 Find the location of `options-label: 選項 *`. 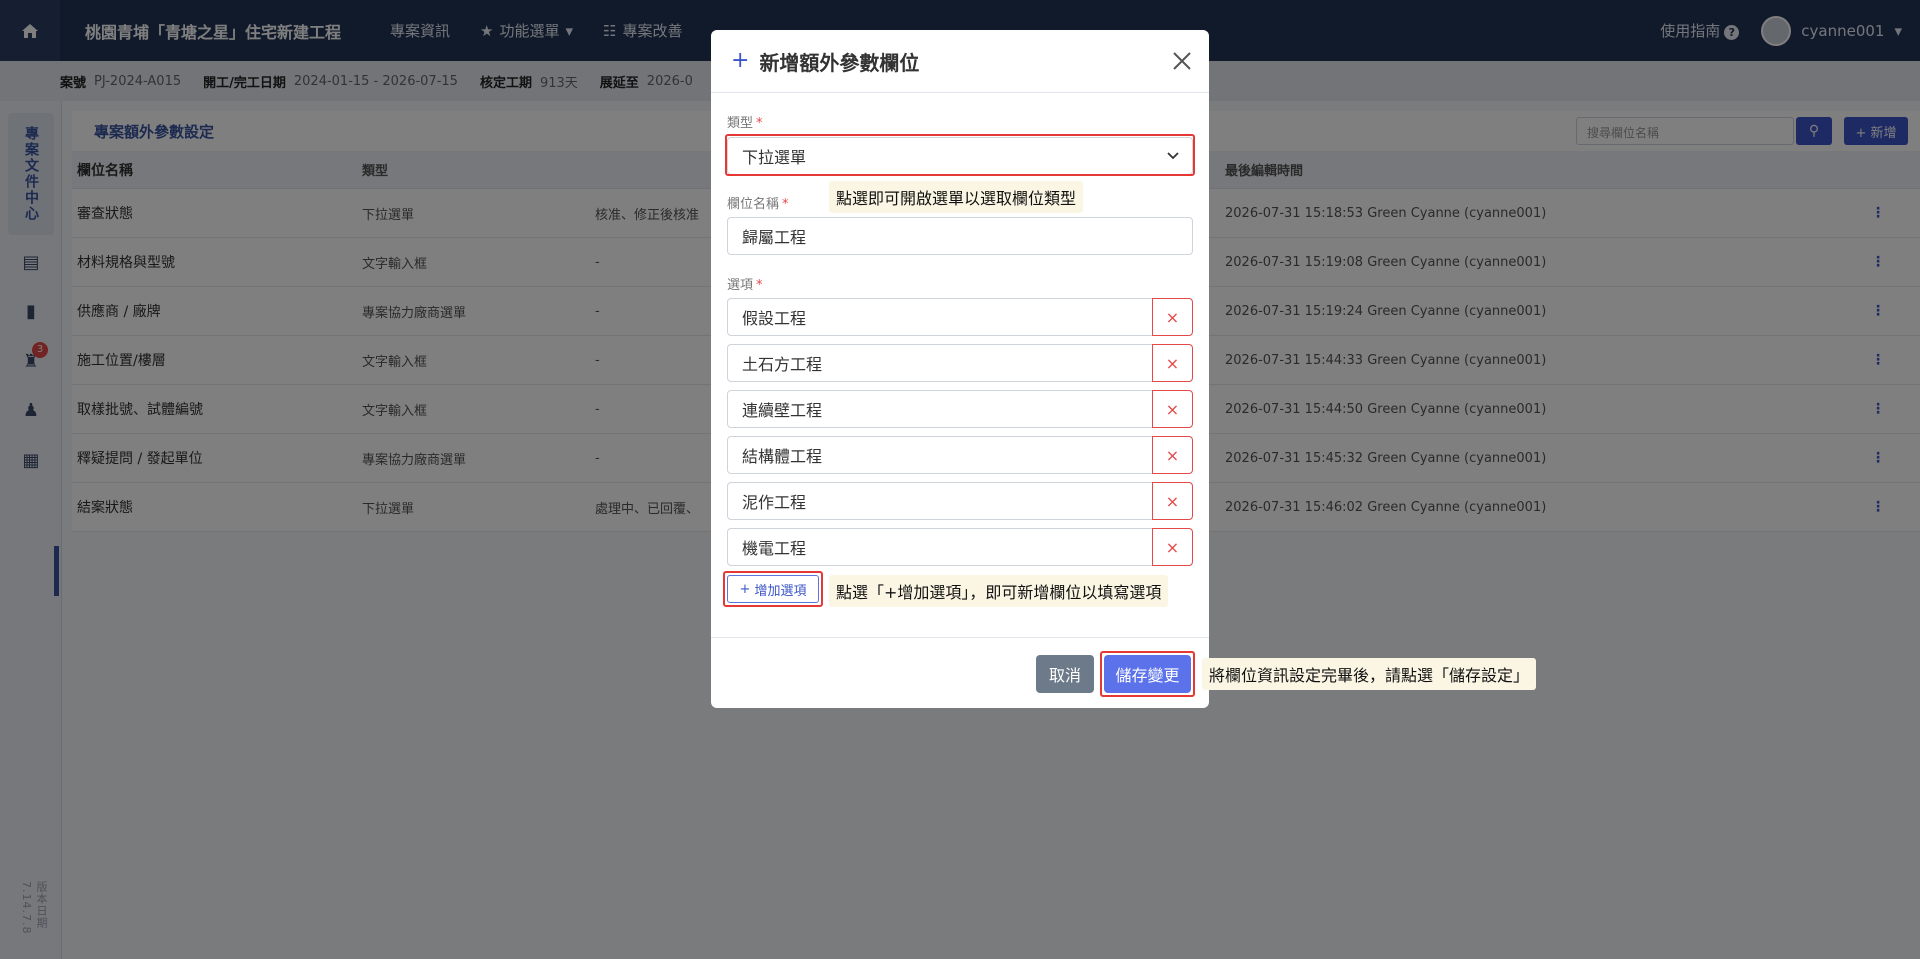

options-label: 選項 * is located at coordinates (745, 283).